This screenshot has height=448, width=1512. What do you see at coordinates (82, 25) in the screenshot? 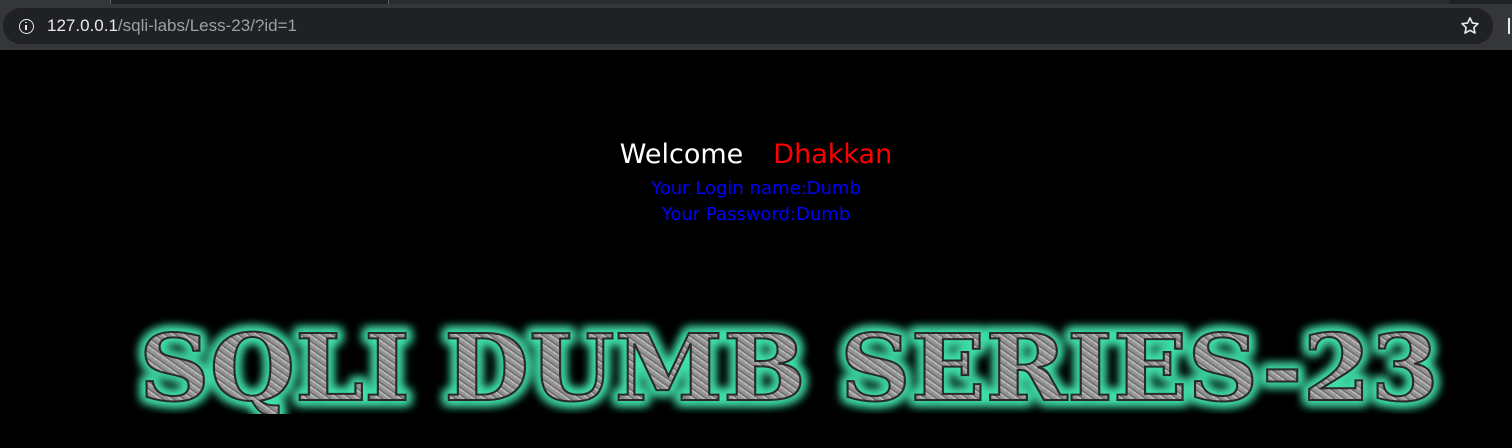
I see `url-host: 127.0.0.1` at bounding box center [82, 25].